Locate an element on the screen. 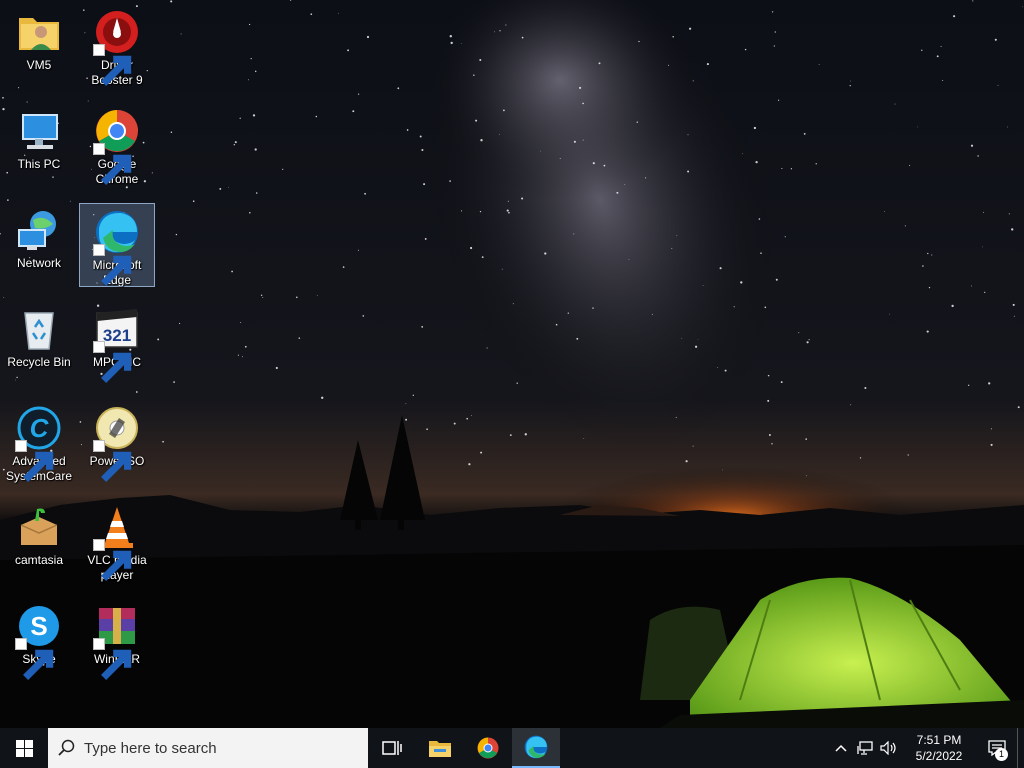  chrome-icon is located at coordinates (117, 146).